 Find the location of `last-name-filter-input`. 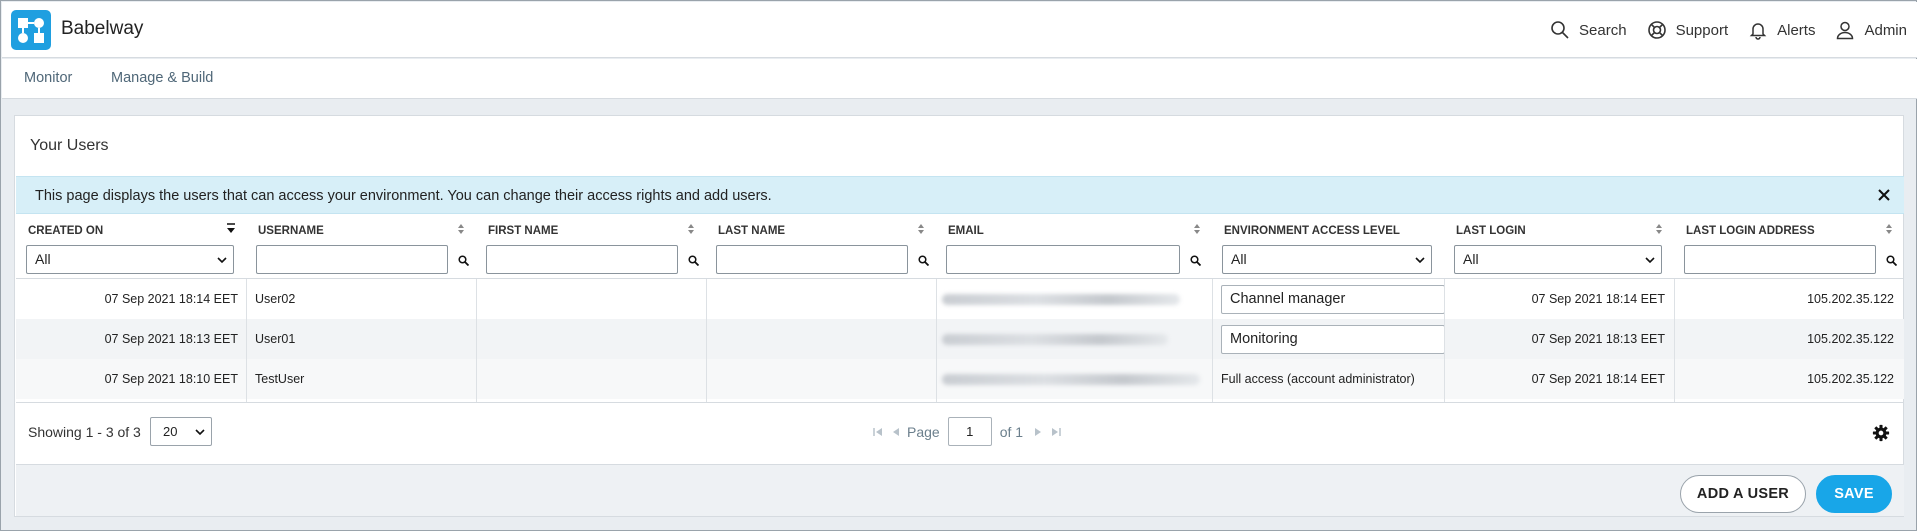

last-name-filter-input is located at coordinates (812, 259).